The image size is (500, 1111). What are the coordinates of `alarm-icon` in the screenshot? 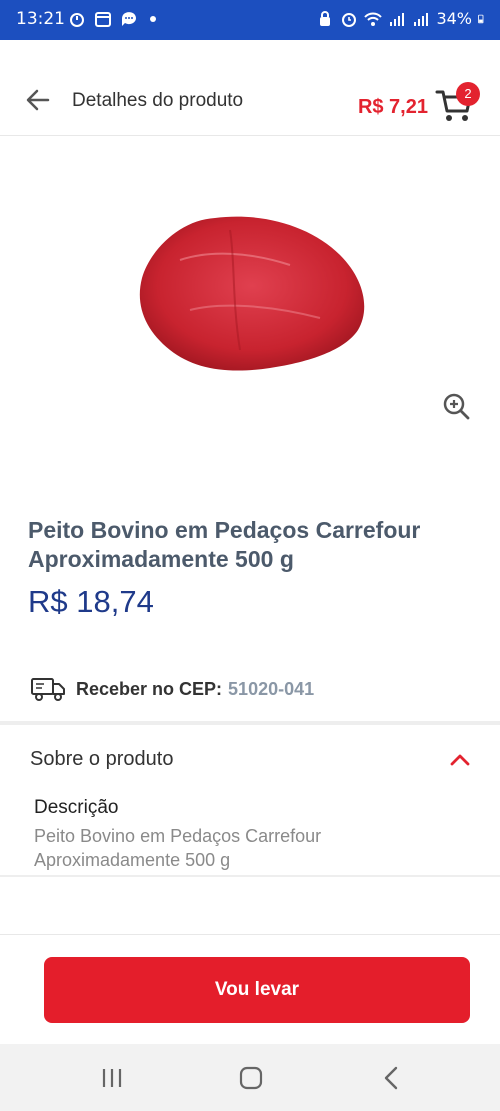 It's located at (349, 19).